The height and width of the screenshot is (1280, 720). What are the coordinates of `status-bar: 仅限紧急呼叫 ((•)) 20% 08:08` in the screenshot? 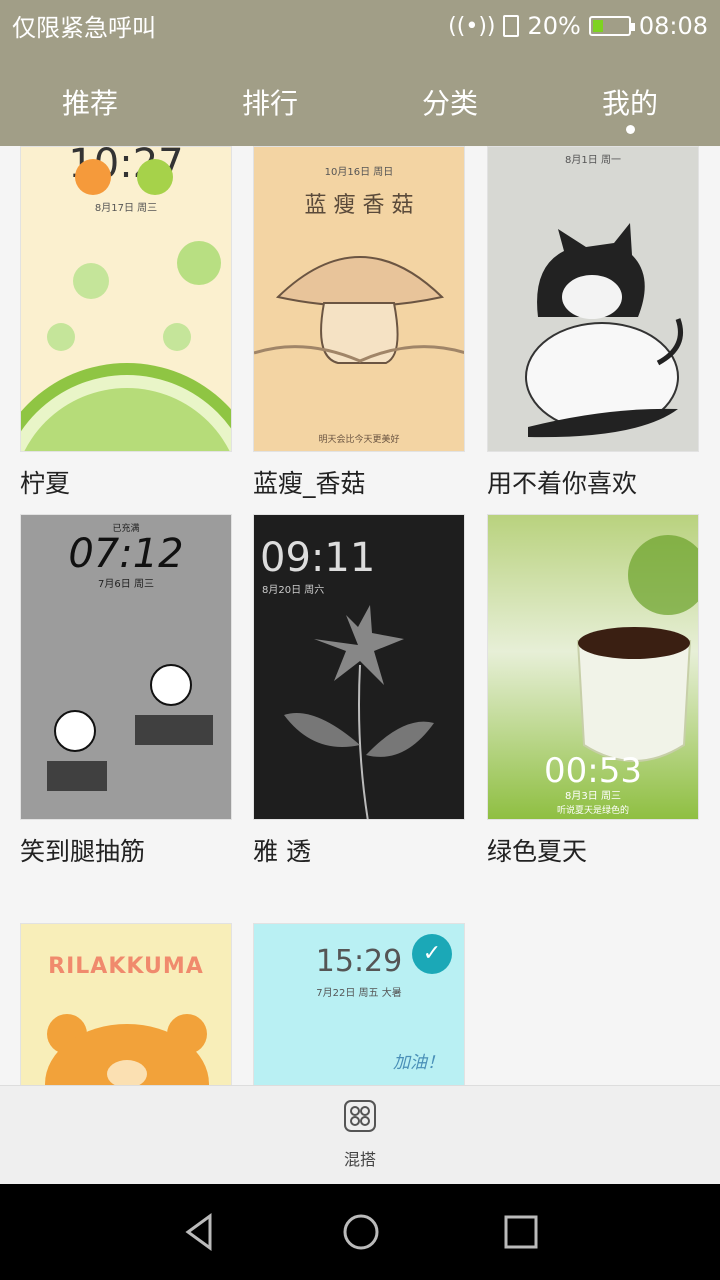 It's located at (360, 26).